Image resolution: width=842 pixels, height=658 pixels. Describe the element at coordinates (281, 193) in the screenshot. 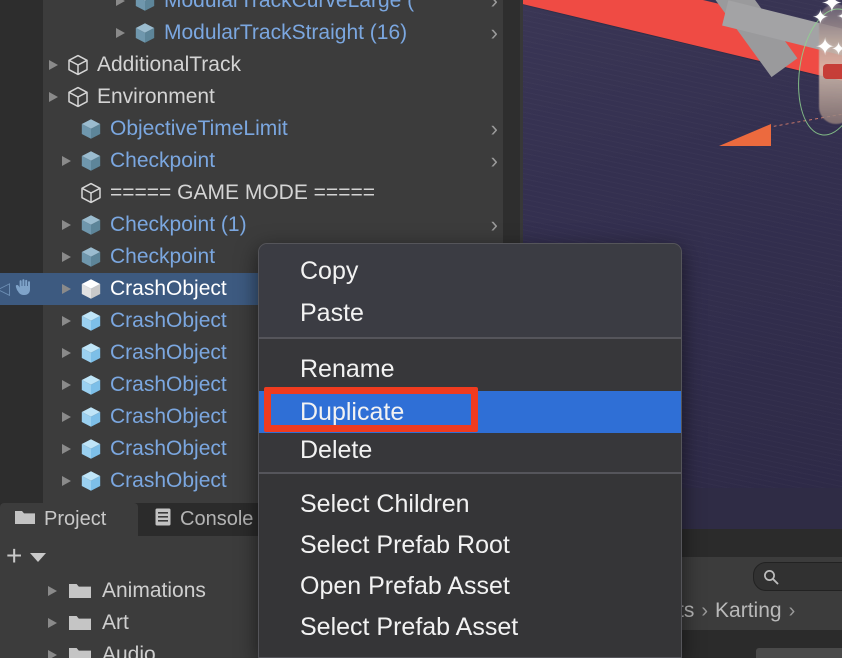

I see `hierarchy-row: ===== GAME MODE =====` at that location.